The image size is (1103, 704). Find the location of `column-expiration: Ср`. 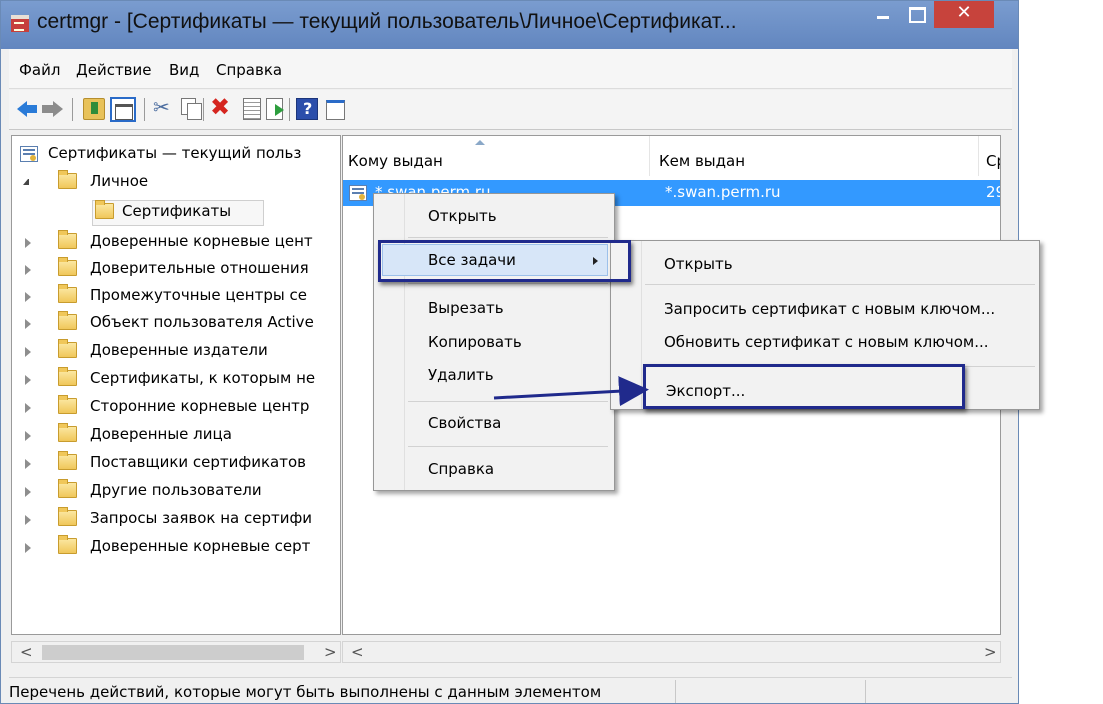

column-expiration: Ср is located at coordinates (993, 161).